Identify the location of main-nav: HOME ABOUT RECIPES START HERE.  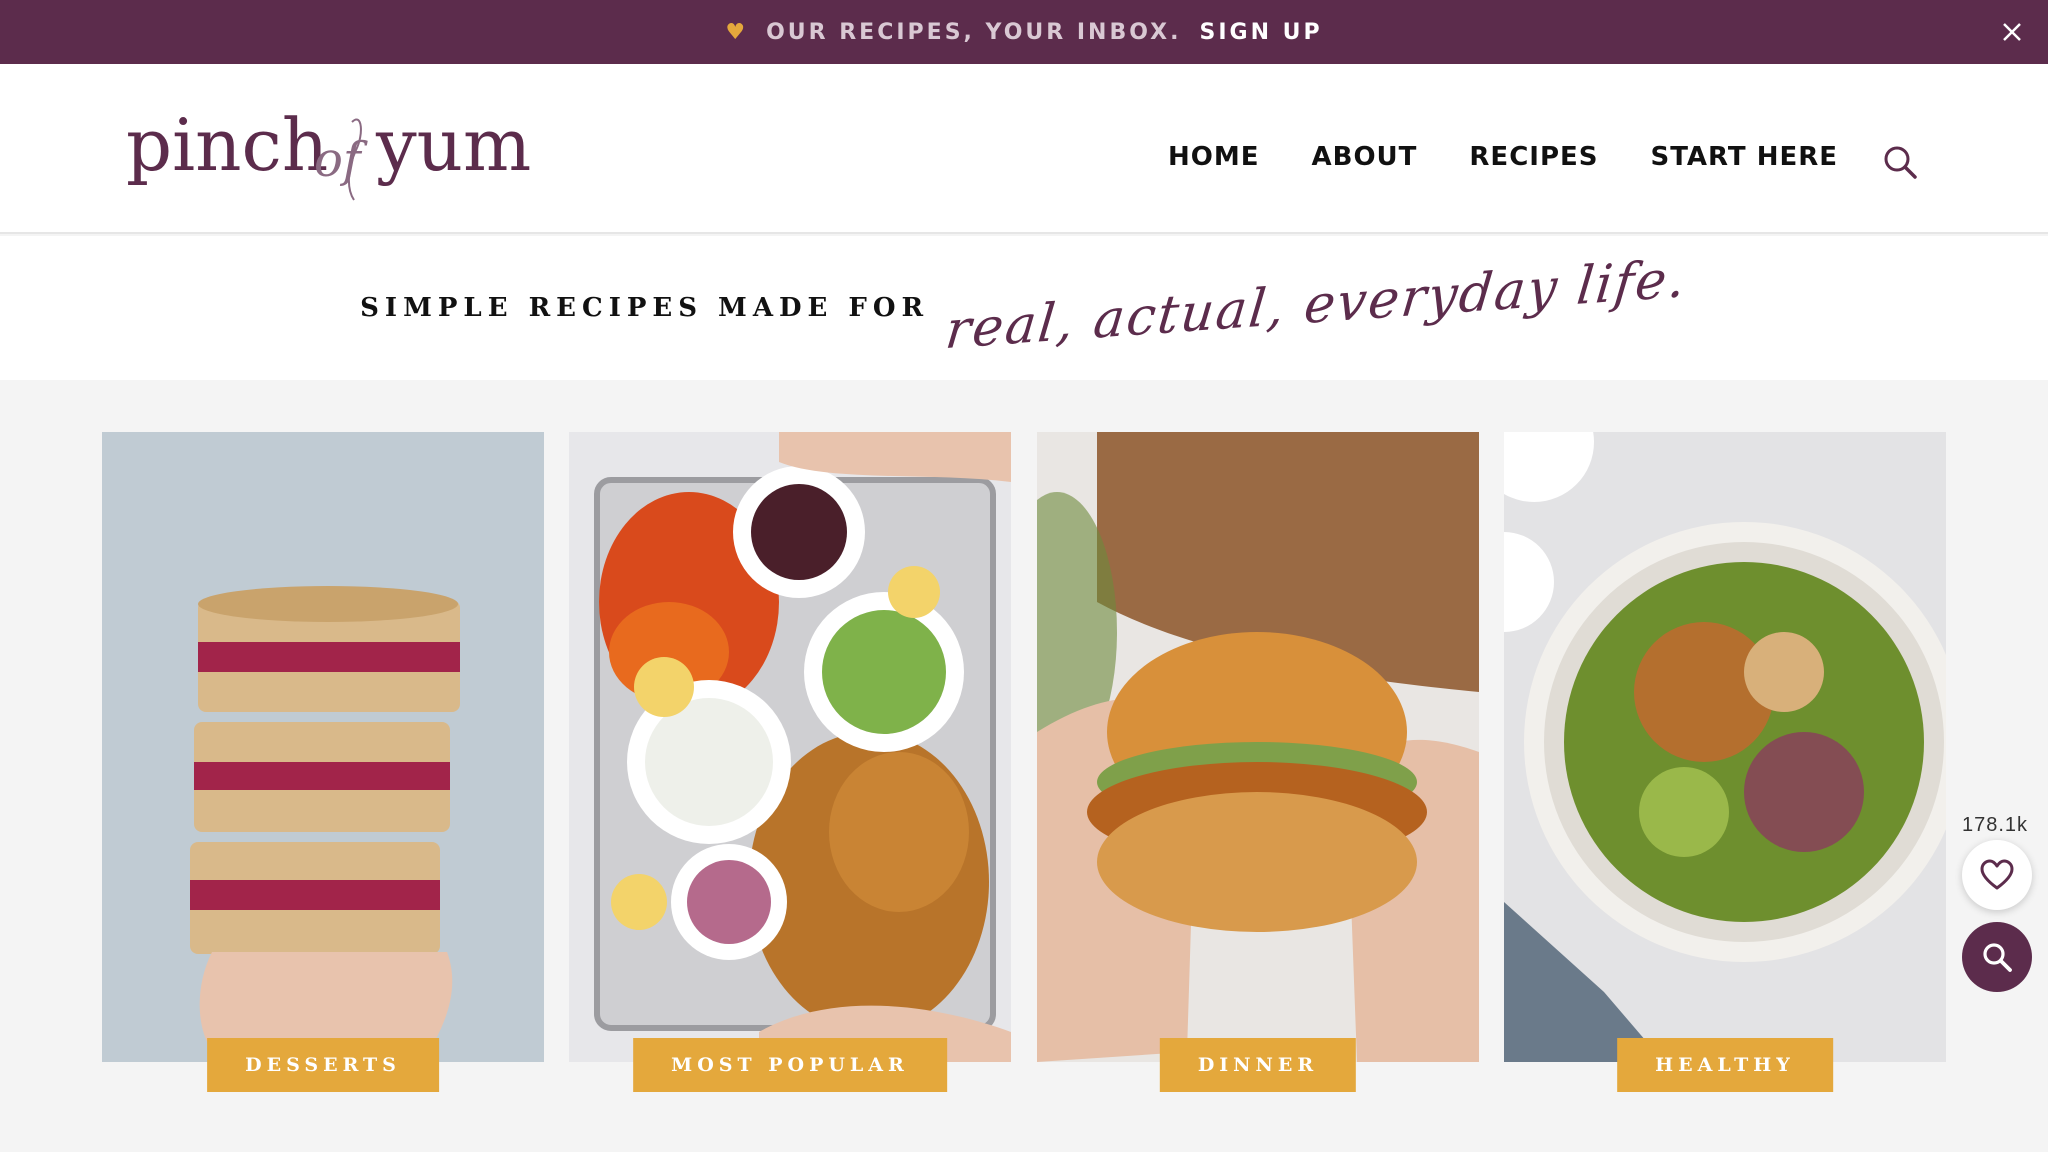
(1503, 157).